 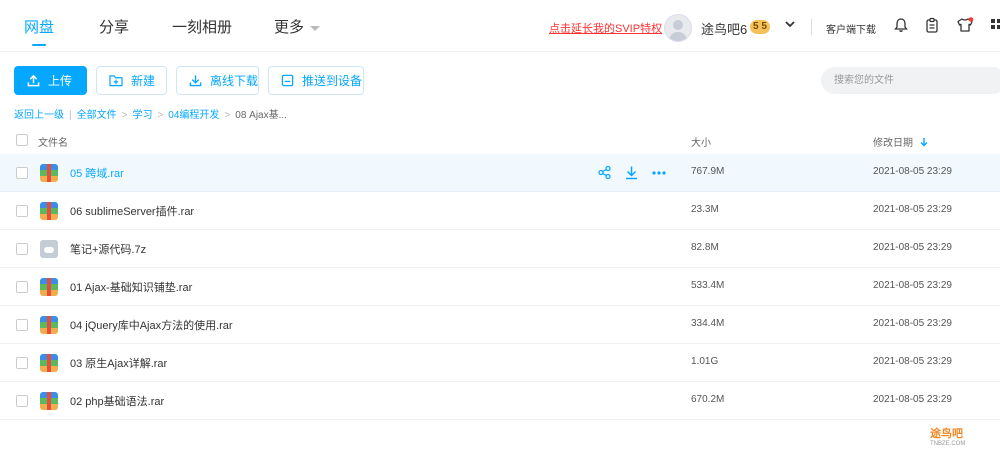 What do you see at coordinates (708, 399) in the screenshot?
I see `file-size: 670.2M` at bounding box center [708, 399].